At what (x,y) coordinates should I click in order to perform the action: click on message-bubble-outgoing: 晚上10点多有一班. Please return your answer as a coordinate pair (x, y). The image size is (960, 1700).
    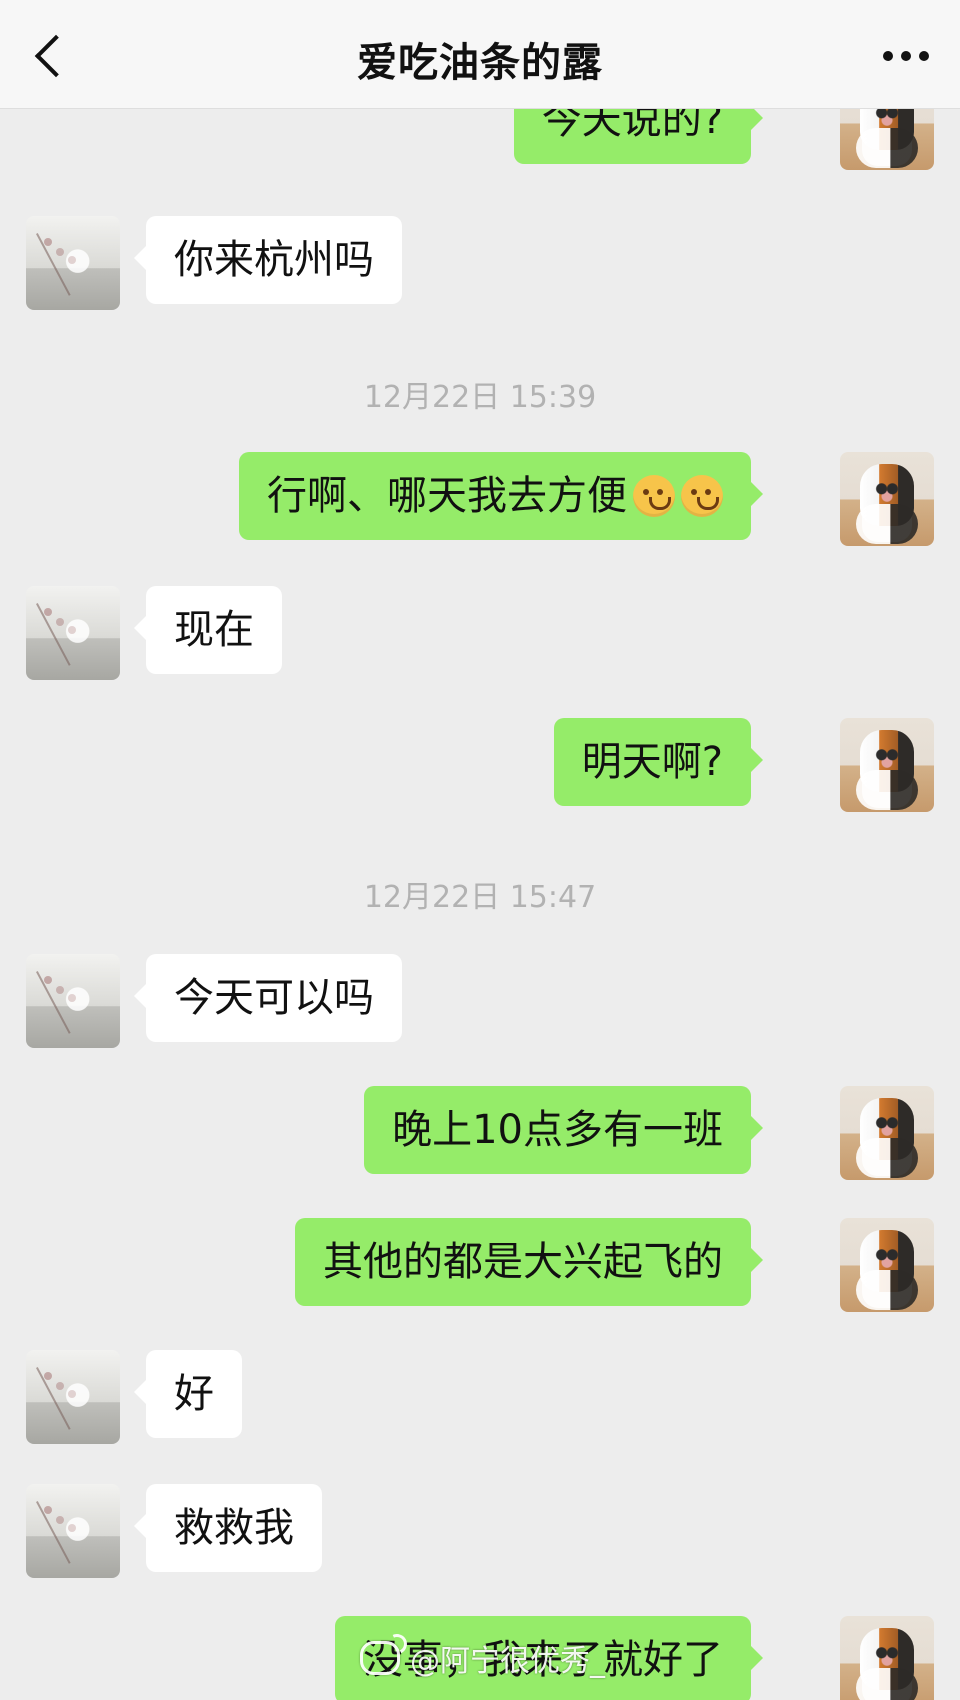
    Looking at the image, I should click on (563, 1130).